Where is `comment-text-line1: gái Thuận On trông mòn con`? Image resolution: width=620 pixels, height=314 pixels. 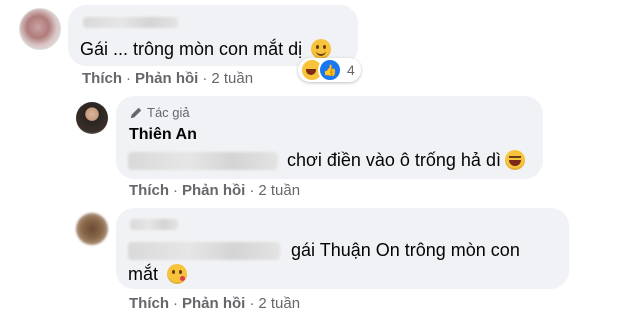 comment-text-line1: gái Thuận On trông mòn con is located at coordinates (324, 250).